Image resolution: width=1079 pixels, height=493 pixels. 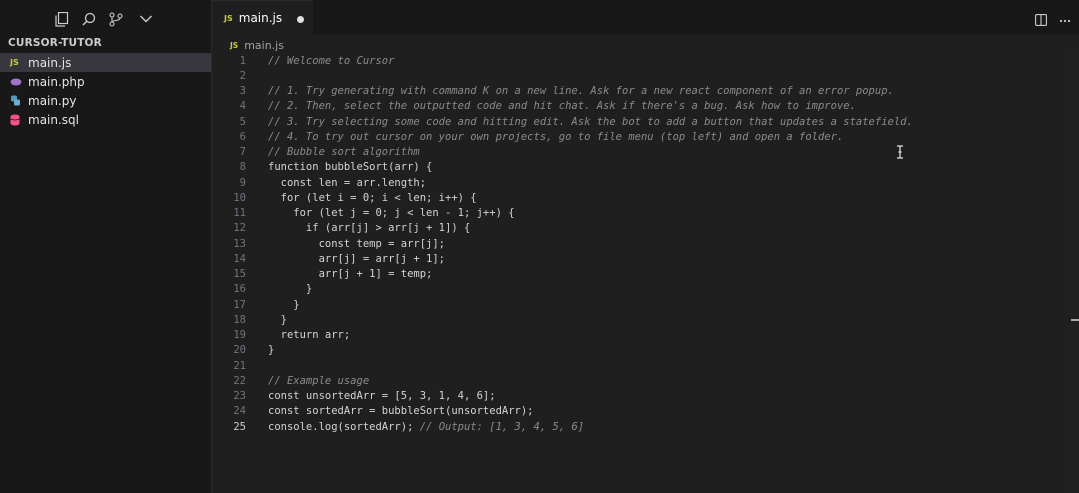 I want to click on line-number: 25, so click(x=239, y=426).